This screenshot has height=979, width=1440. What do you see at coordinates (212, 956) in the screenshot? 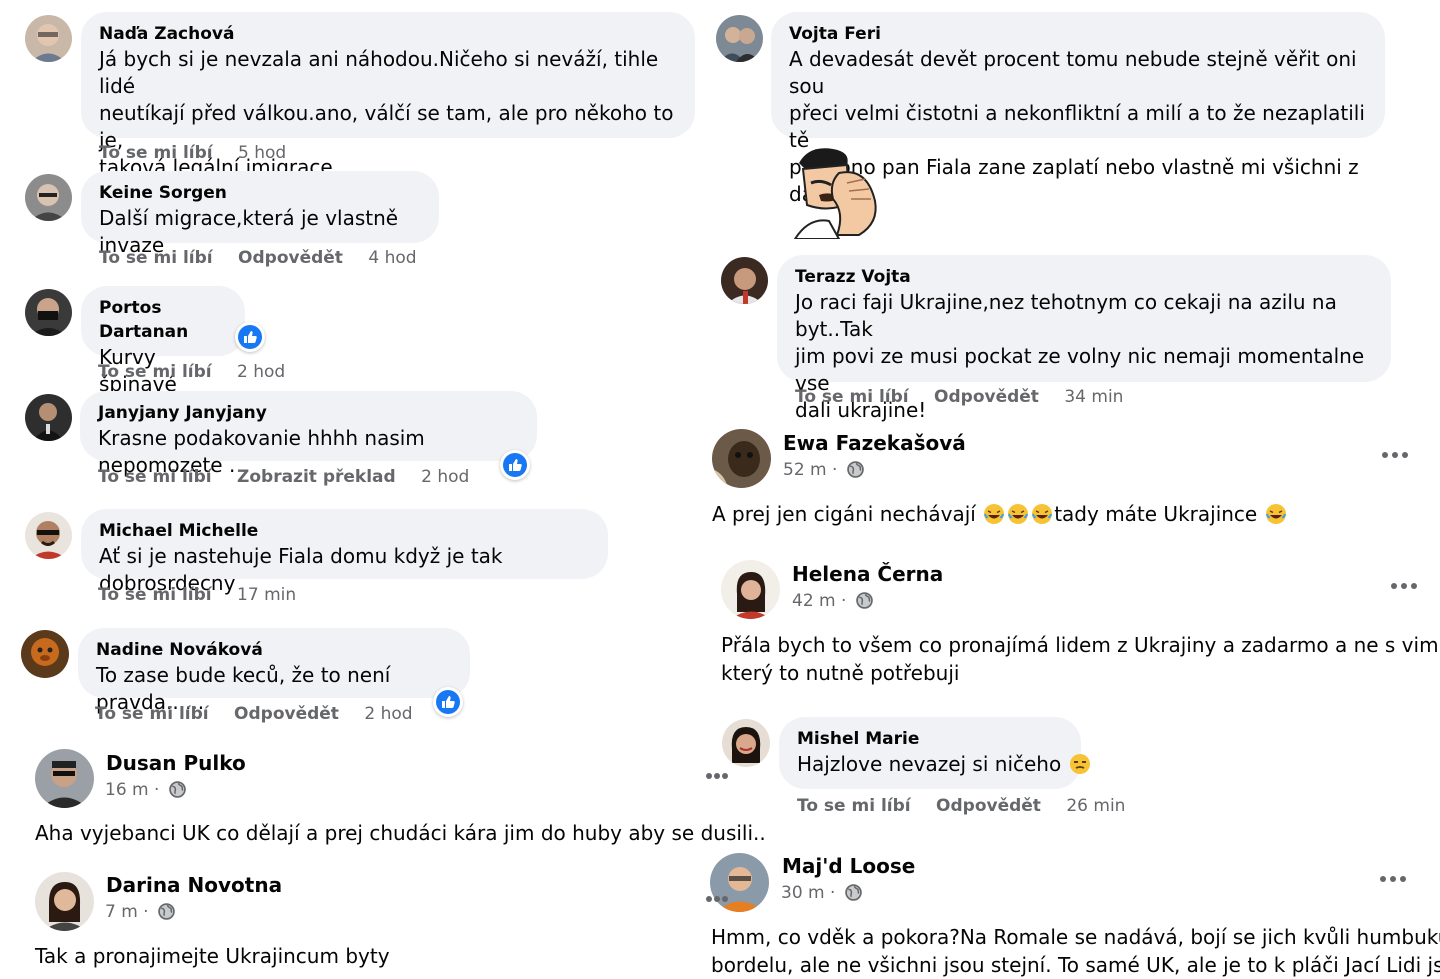
I see `post-text: Tak a pronajimejte Ukrajincum byty` at bounding box center [212, 956].